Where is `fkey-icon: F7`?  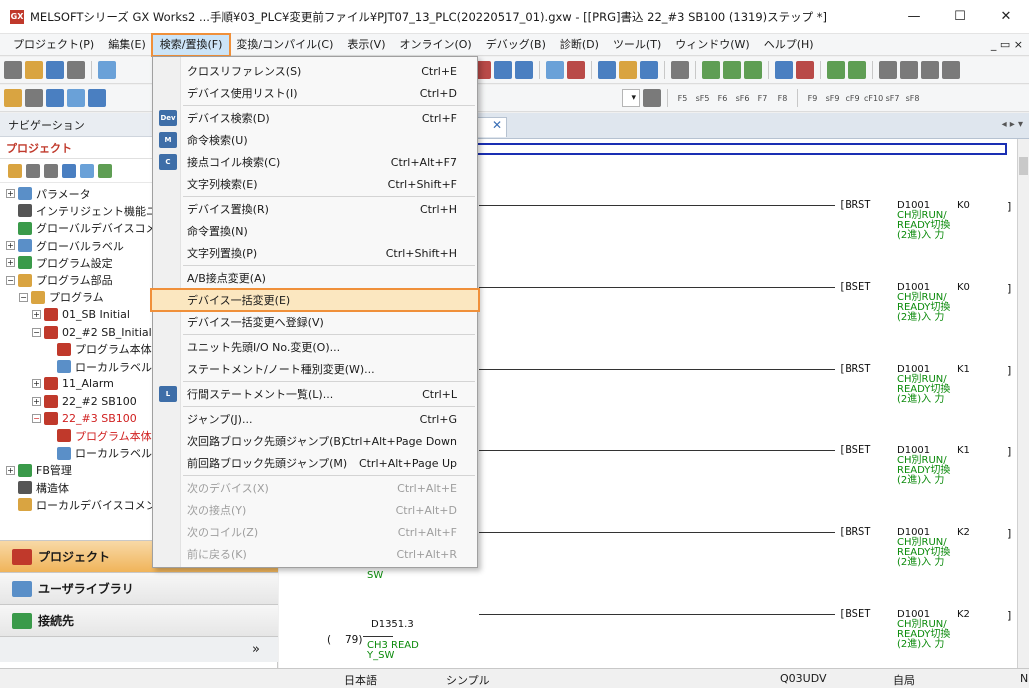 fkey-icon: F7 is located at coordinates (762, 98).